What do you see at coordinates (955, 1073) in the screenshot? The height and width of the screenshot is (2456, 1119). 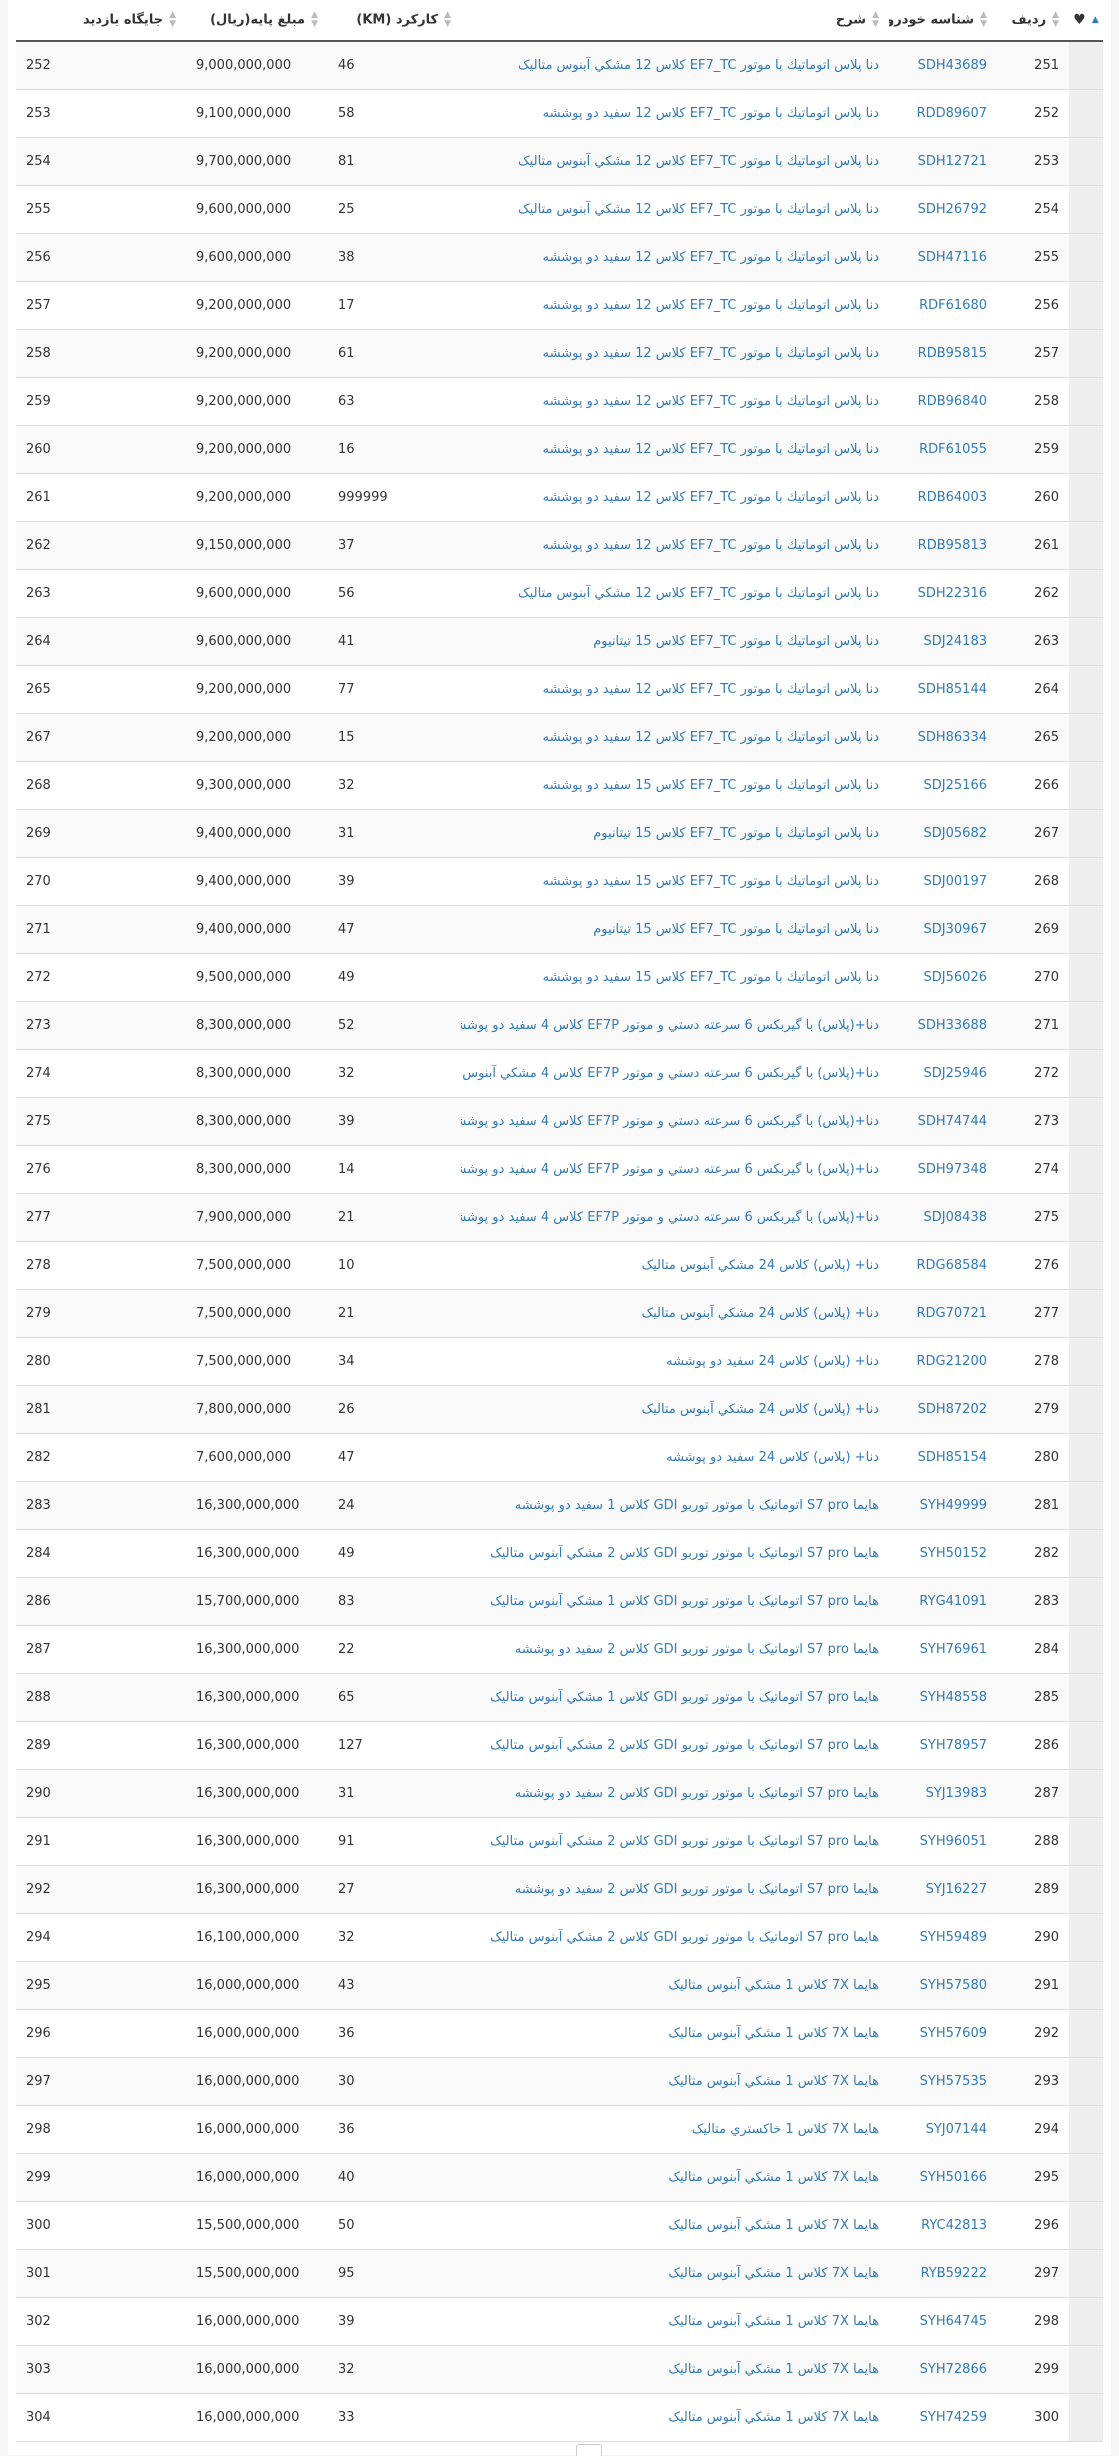 I see `car-id-link: SDJ25946` at bounding box center [955, 1073].